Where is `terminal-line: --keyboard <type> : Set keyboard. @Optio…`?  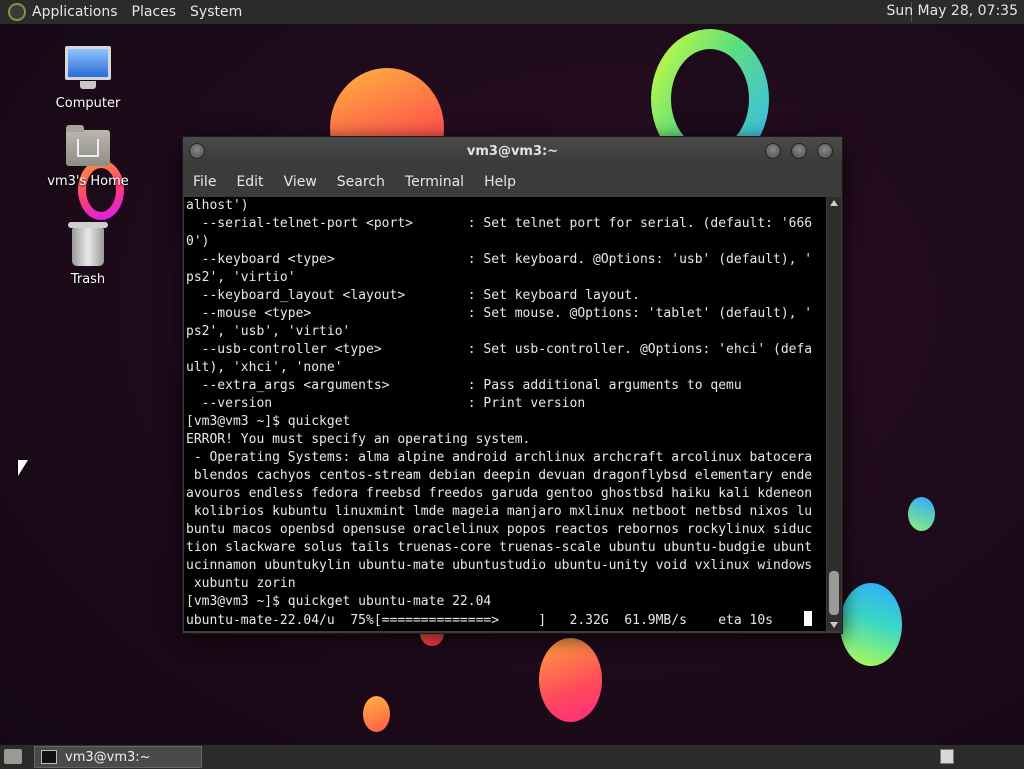 terminal-line: --keyboard <type> : Set keyboard. @Optio… is located at coordinates (499, 259).